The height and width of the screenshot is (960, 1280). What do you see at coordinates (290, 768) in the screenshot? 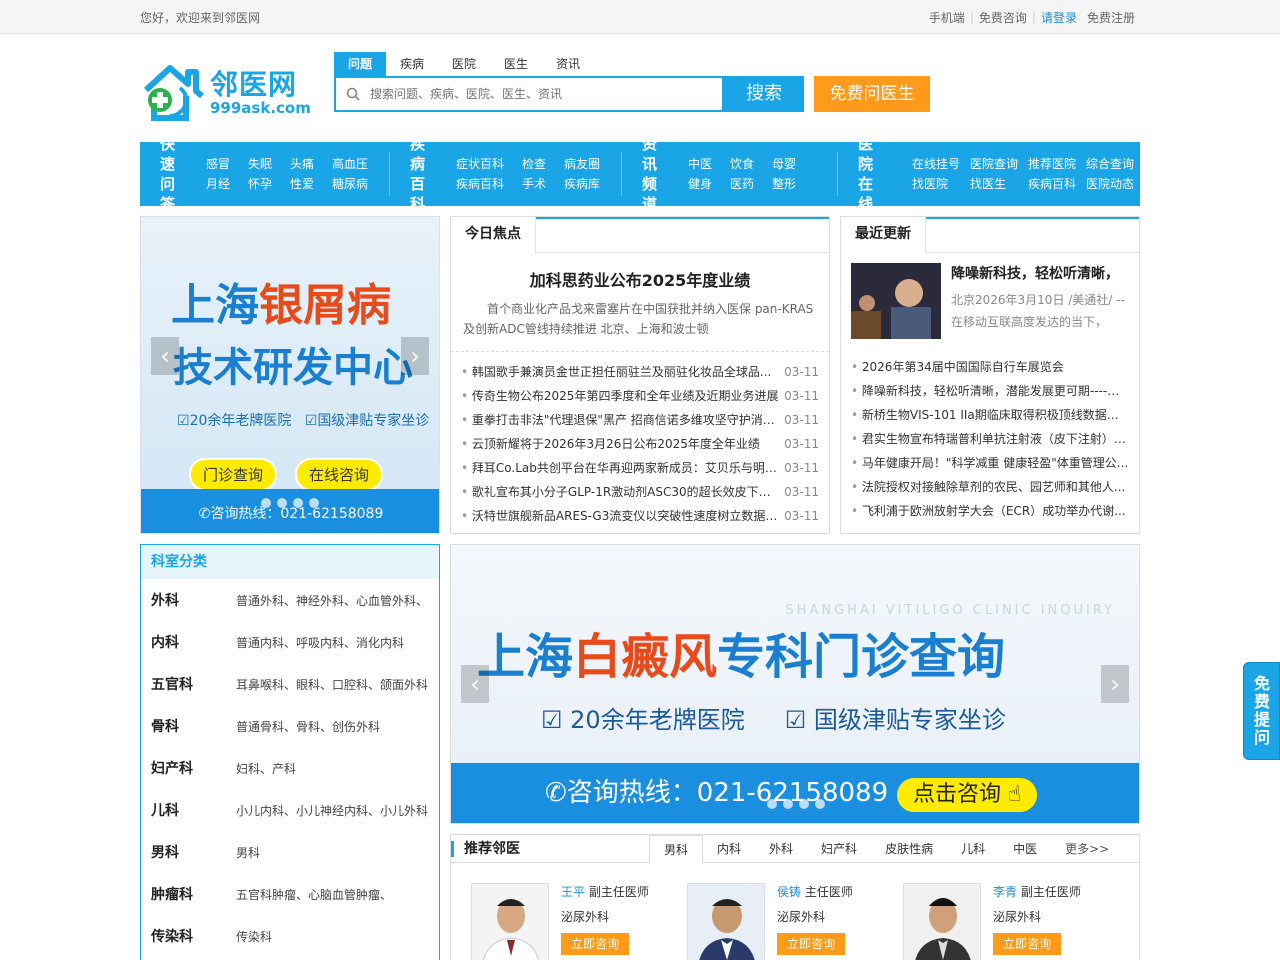
I see `dept-row: 妇产科 妇科、产科` at bounding box center [290, 768].